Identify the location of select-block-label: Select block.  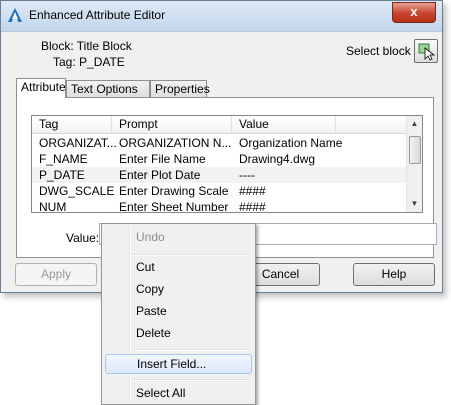
(378, 51).